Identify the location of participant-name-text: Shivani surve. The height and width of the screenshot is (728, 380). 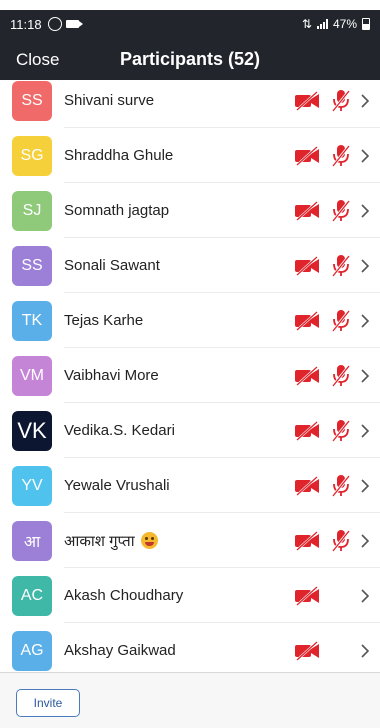
(109, 100).